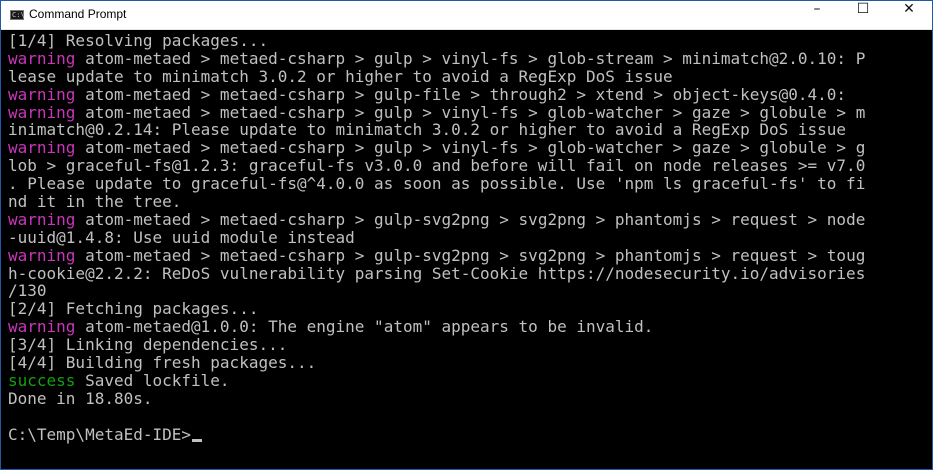 The height and width of the screenshot is (470, 933). Describe the element at coordinates (469, 434) in the screenshot. I see `prompt-line: C:\Temp\MetaEd-IDE>` at that location.